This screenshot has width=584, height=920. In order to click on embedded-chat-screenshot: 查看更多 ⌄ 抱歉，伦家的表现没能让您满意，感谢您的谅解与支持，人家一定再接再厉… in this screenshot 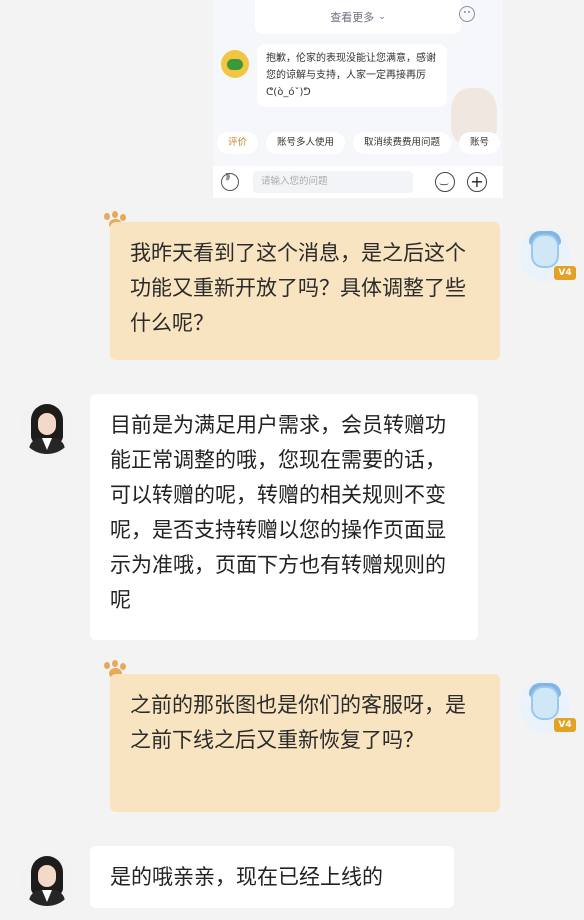, I will do `click(358, 99)`.